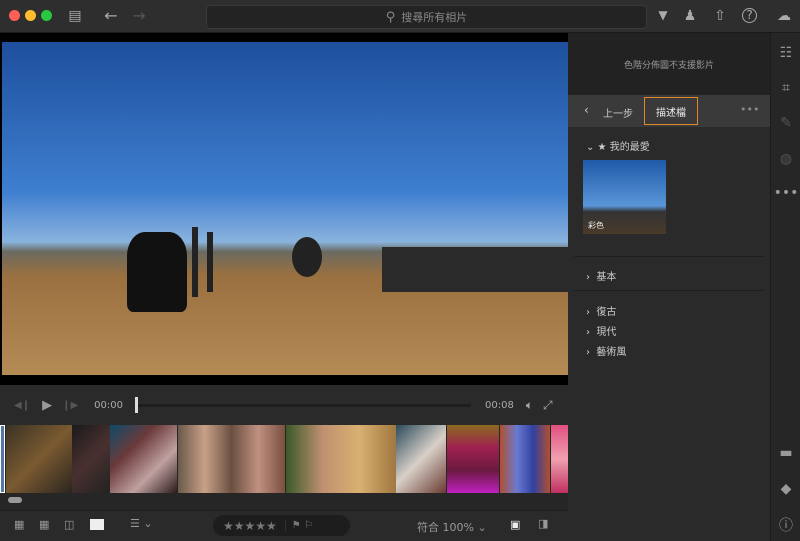  Describe the element at coordinates (515, 524) in the screenshot. I see `filmstrip-toggle-icon: ▣` at that location.